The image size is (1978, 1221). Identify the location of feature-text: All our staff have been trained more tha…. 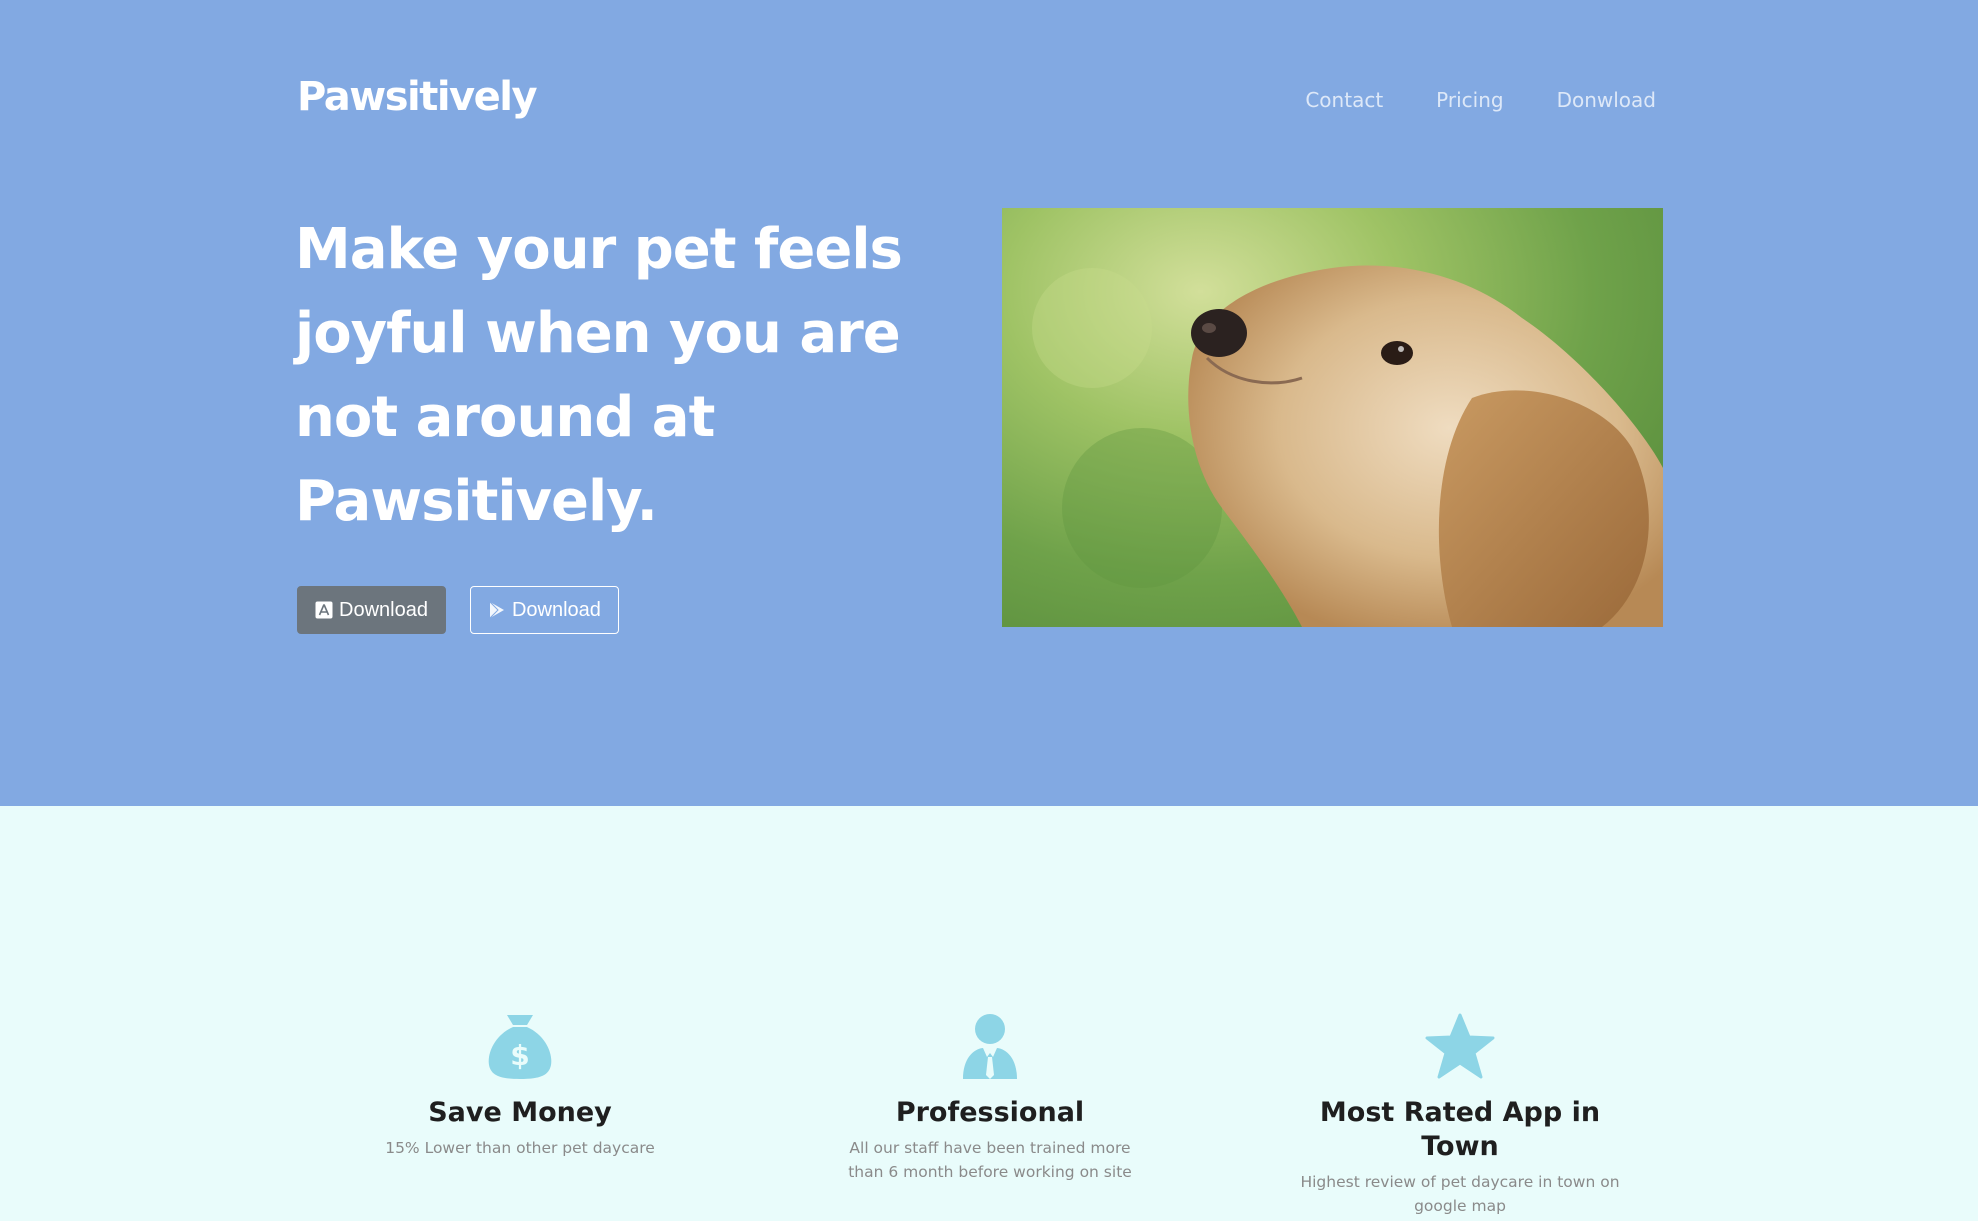
(990, 1160).